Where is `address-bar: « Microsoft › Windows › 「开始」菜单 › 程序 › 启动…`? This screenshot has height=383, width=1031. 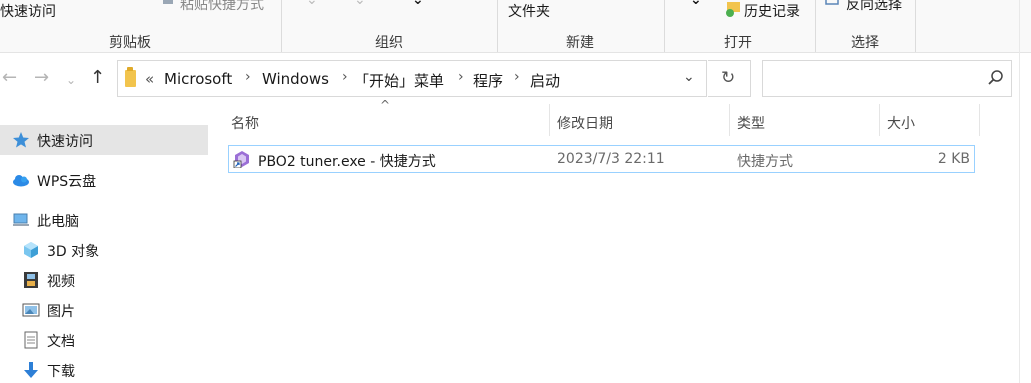
address-bar: « Microsoft › Windows › 「开始」菜单 › 程序 › 启动… is located at coordinates (412, 78).